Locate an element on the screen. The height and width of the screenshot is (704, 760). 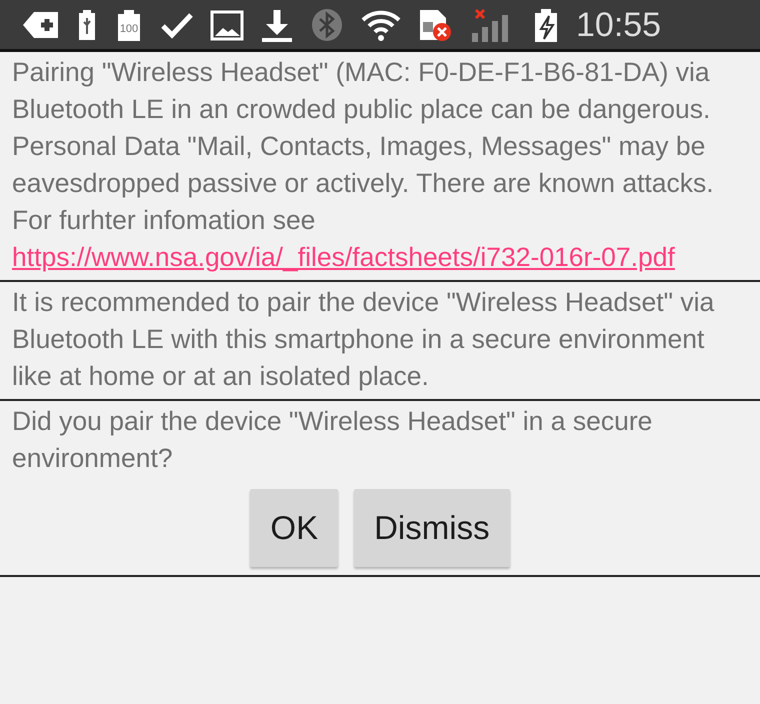
download-icon is located at coordinates (277, 25).